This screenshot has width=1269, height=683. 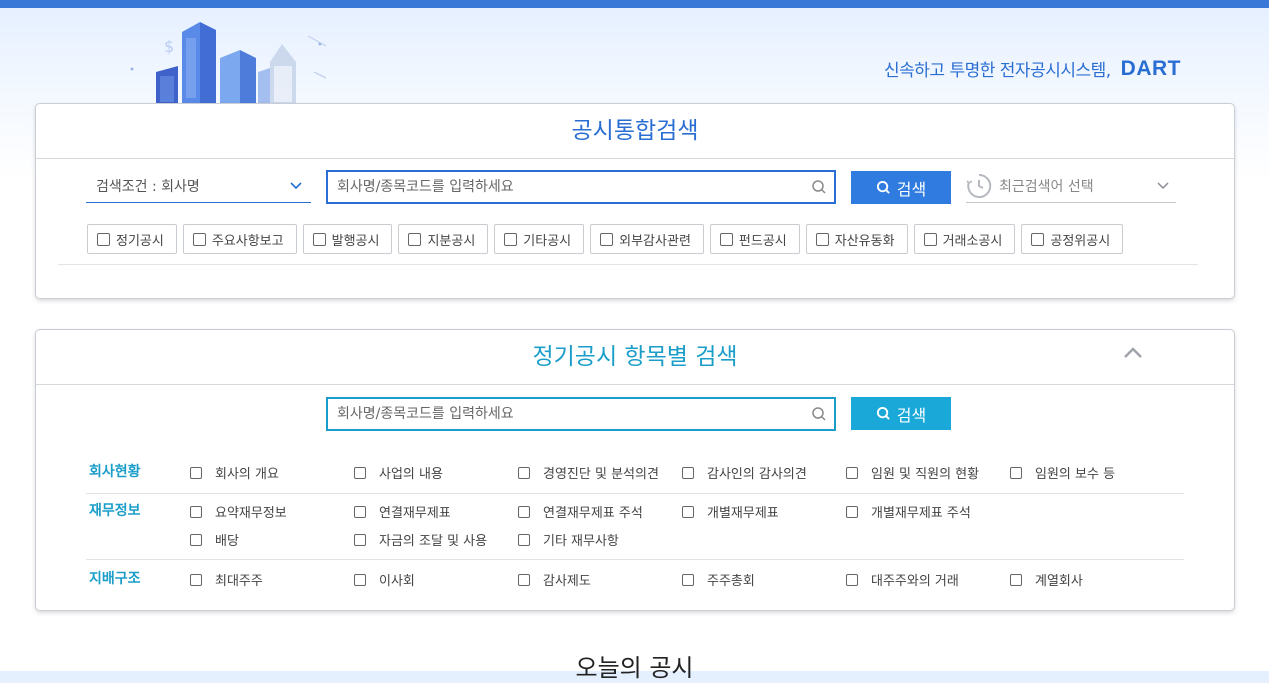 I want to click on filter-regular: 정기공시, so click(x=132, y=239).